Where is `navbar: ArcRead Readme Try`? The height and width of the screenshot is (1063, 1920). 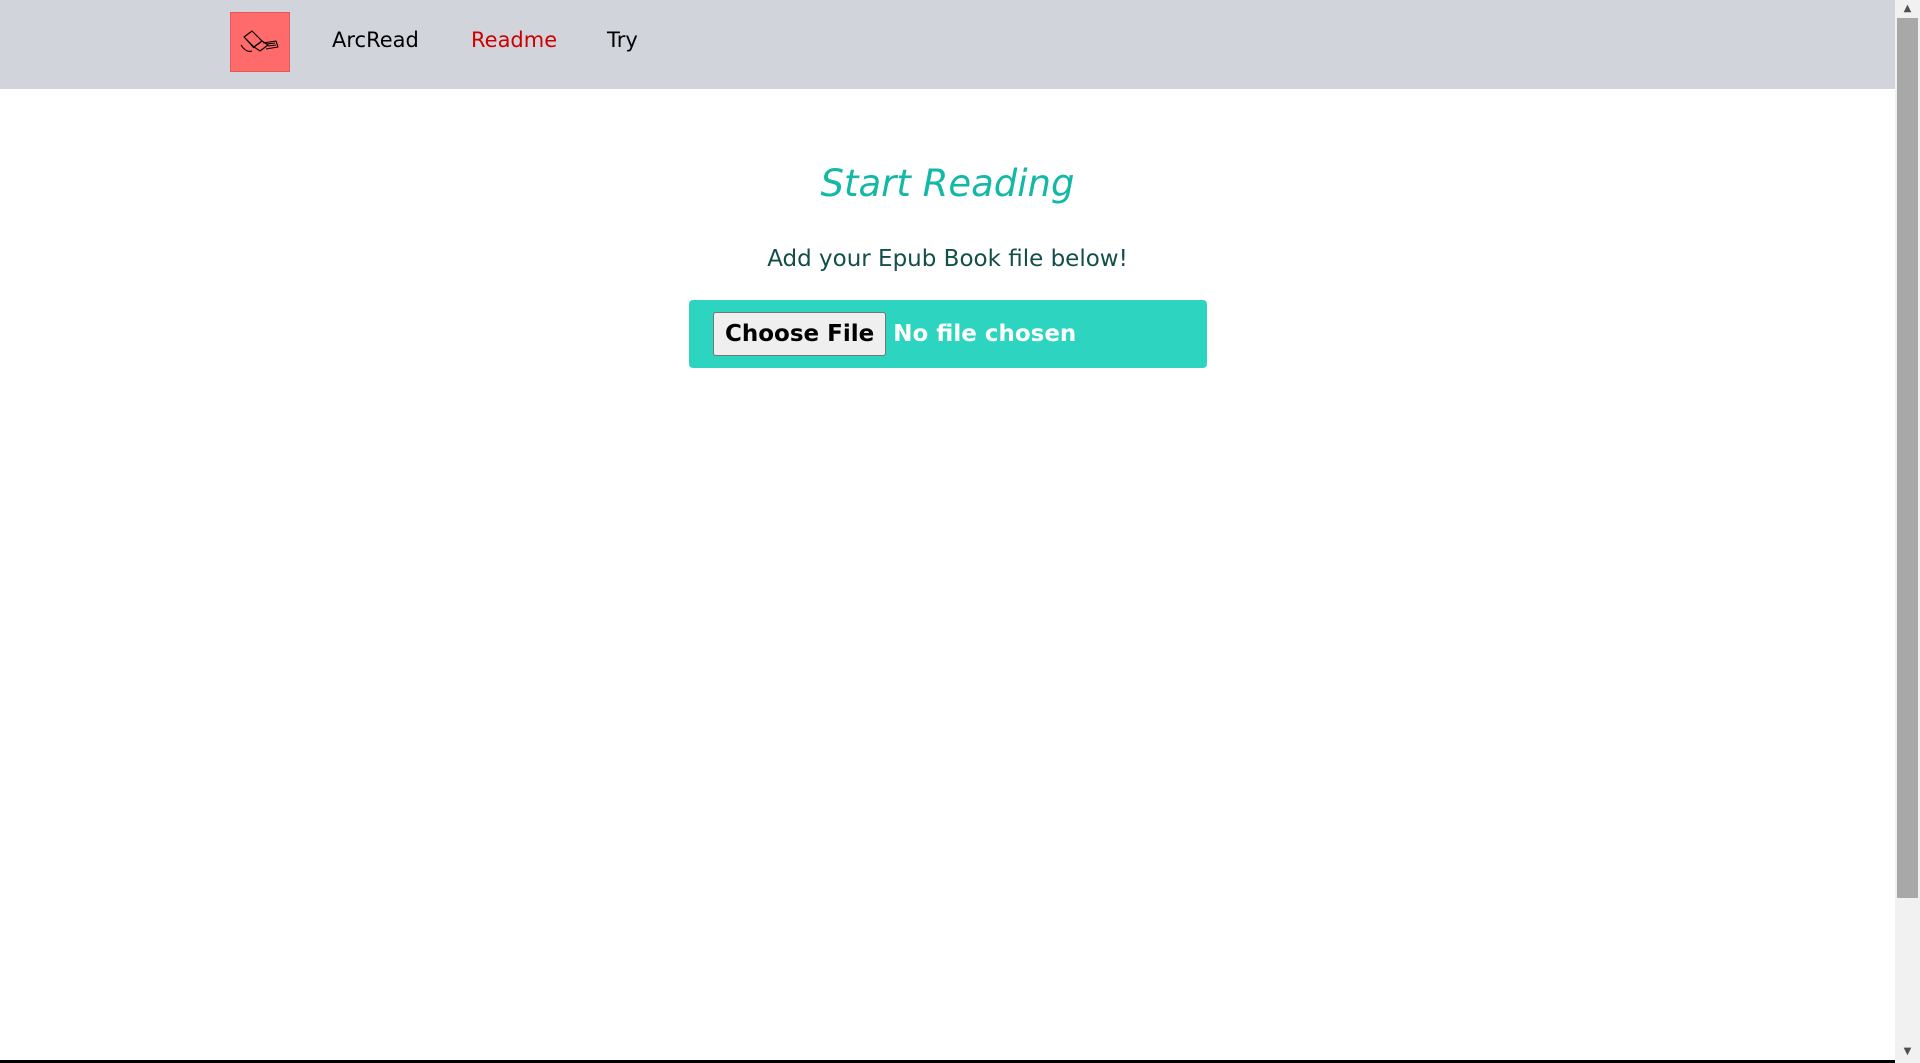
navbar: ArcRead Readme Try is located at coordinates (947, 44).